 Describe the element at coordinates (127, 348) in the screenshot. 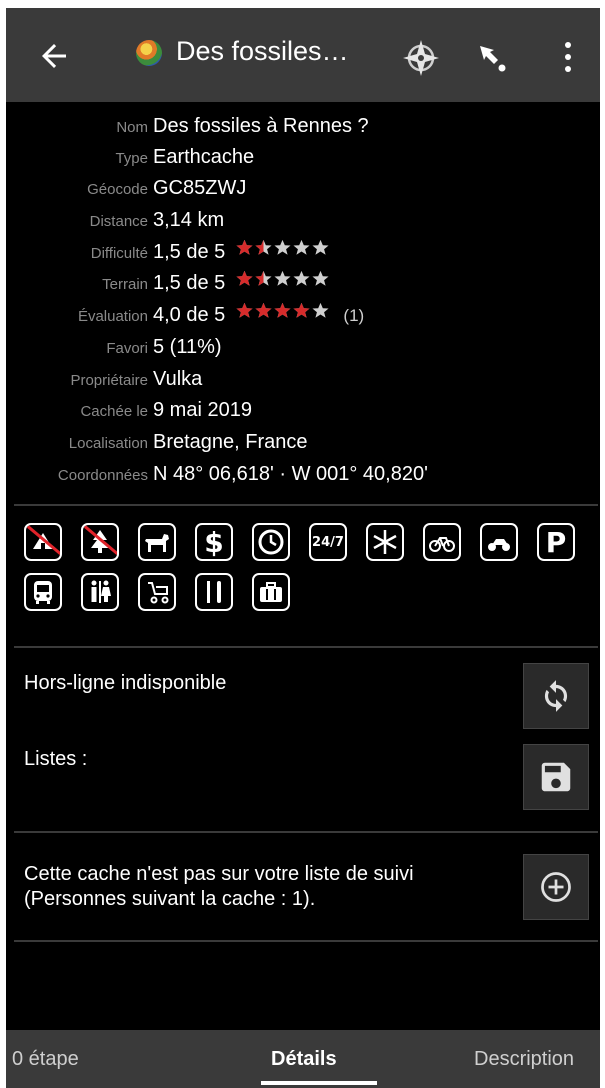

I see `detail-label: Favori` at that location.